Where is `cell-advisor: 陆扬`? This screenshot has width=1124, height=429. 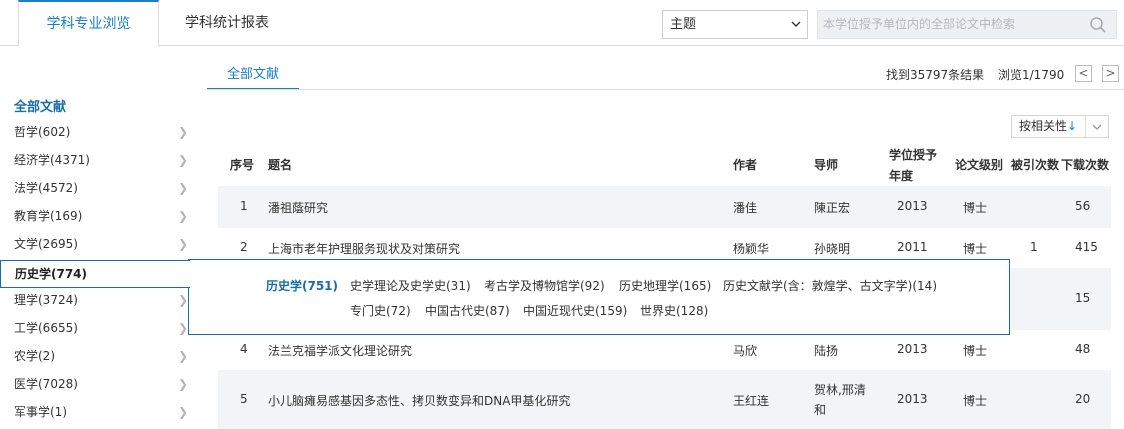 cell-advisor: 陆扬 is located at coordinates (826, 351).